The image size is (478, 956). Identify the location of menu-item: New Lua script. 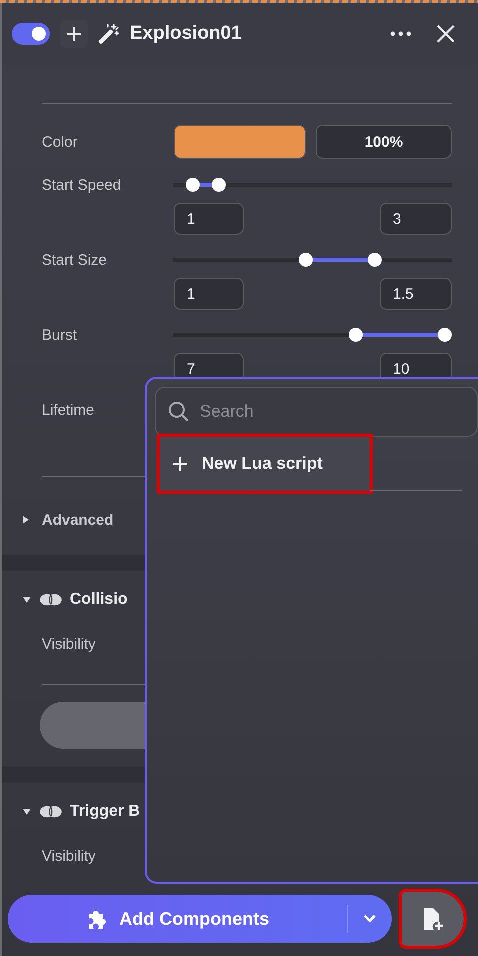
(265, 464).